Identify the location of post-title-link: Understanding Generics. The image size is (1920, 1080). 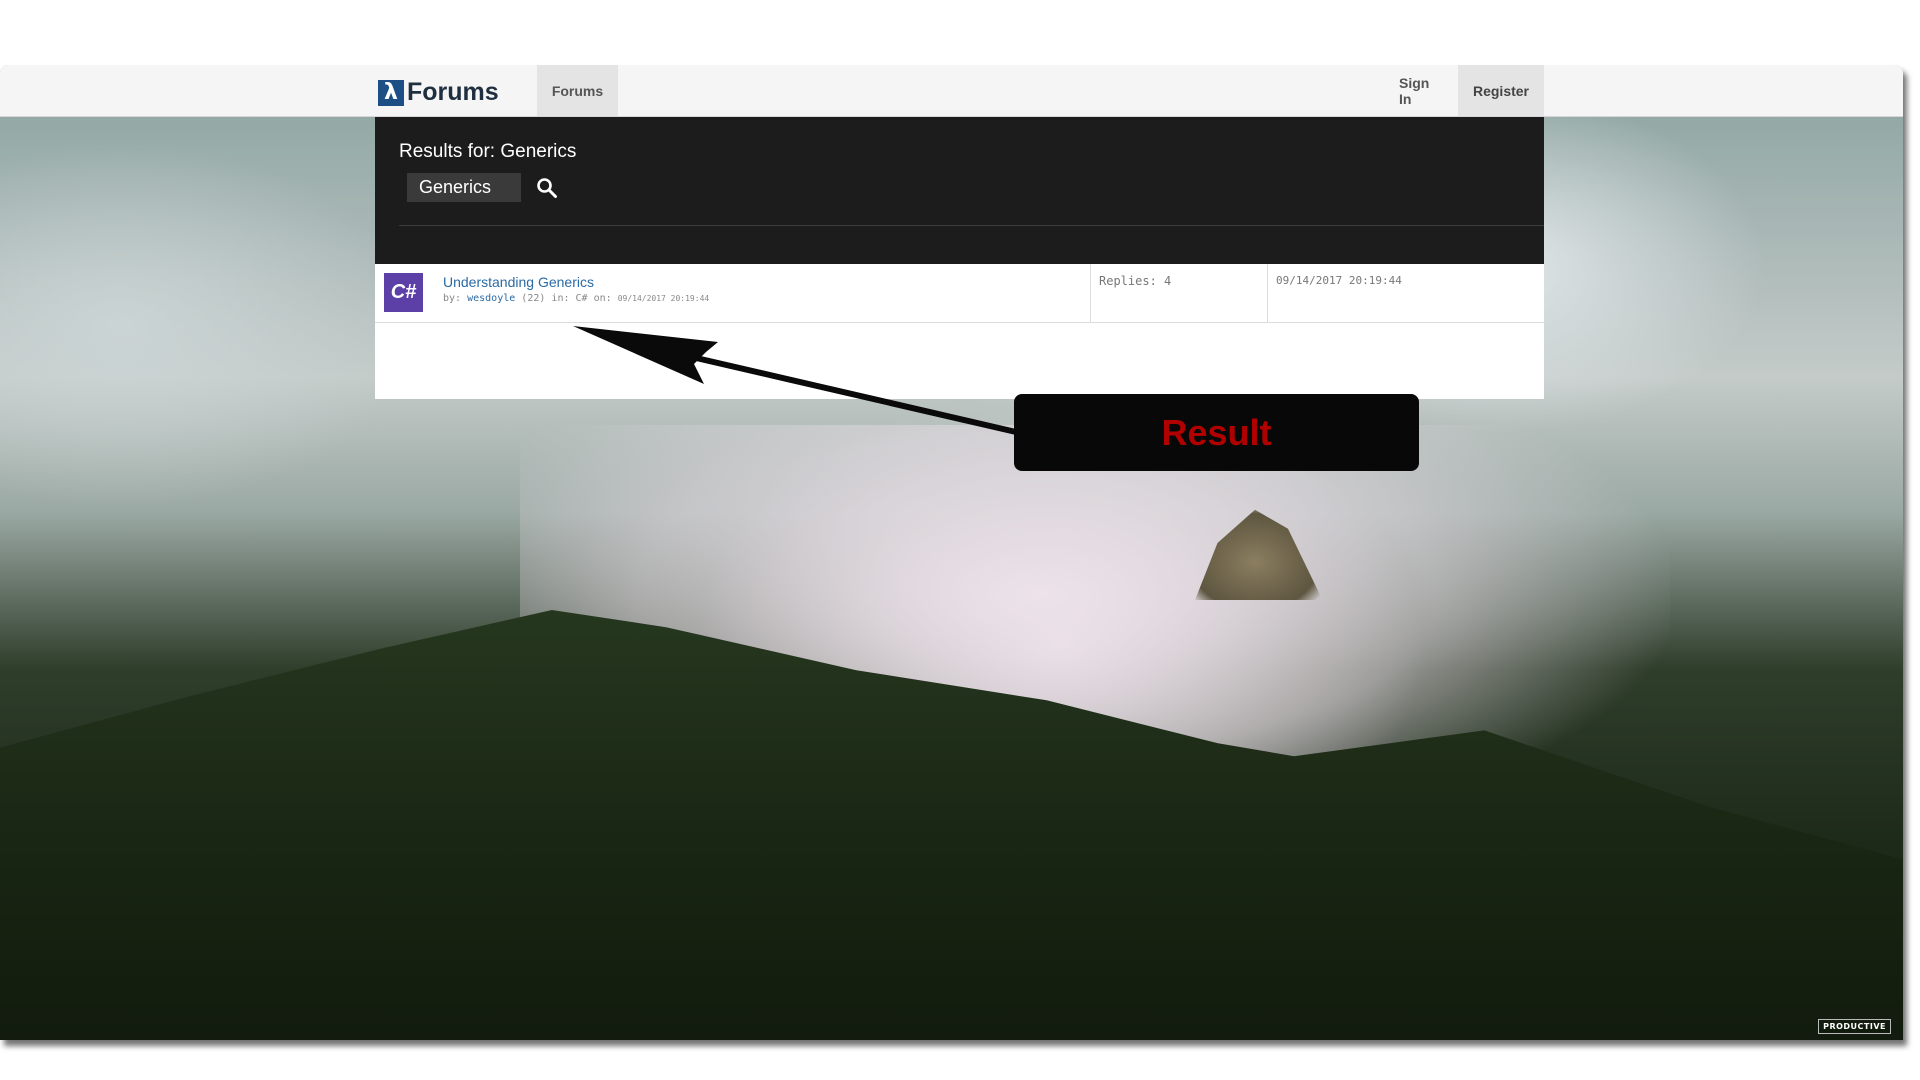
(518, 282).